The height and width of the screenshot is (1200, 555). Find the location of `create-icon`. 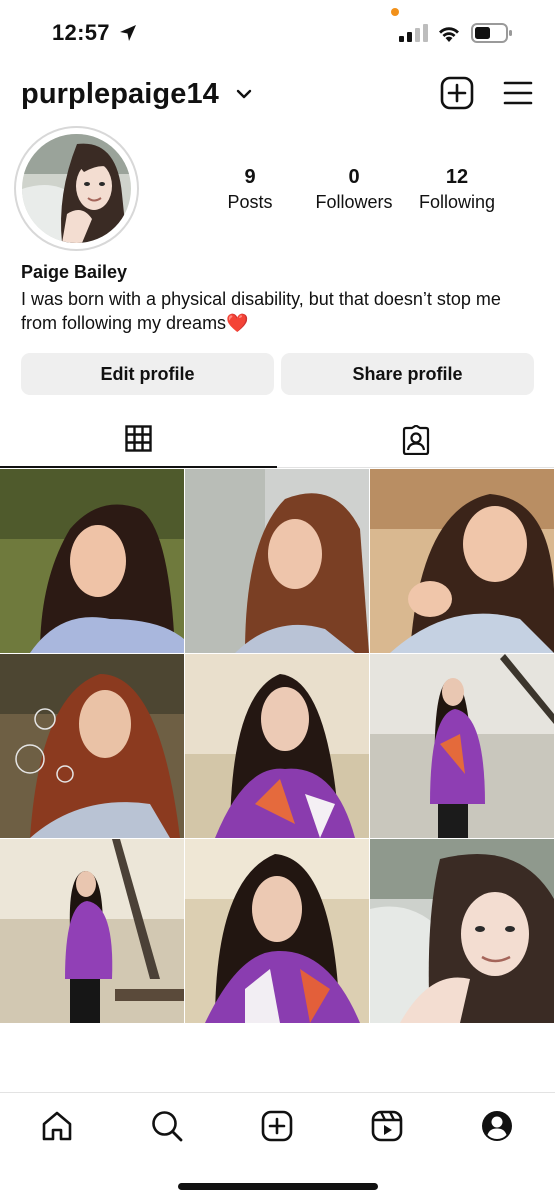

create-icon is located at coordinates (277, 1126).